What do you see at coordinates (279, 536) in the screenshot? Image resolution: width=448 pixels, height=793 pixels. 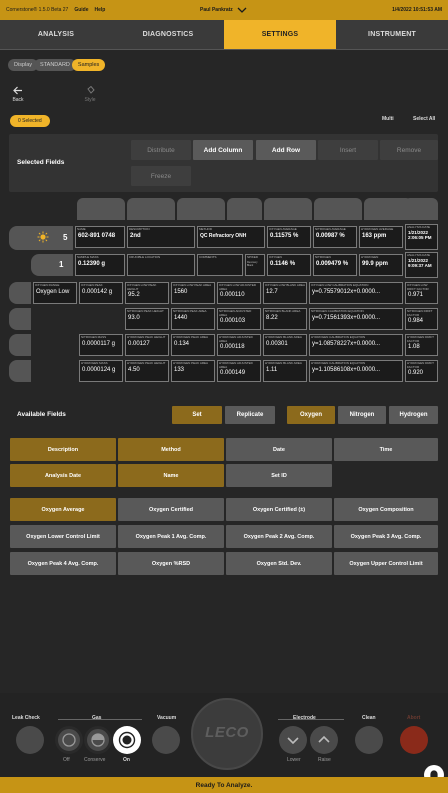 I see `field-button-oxygen-peak2: Oxygen Peak 2 Avg. Comp.` at bounding box center [279, 536].